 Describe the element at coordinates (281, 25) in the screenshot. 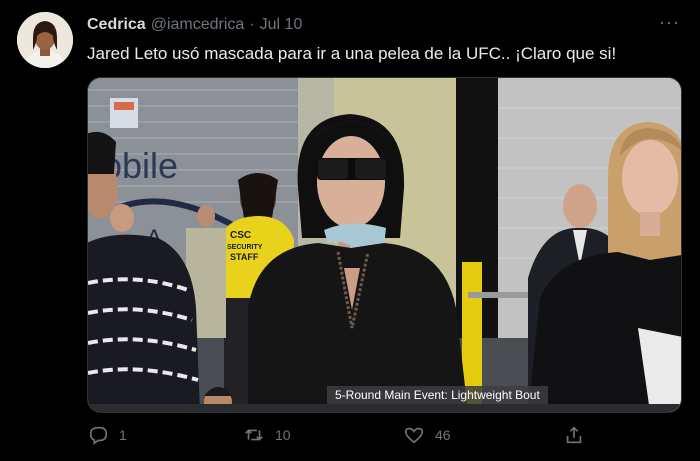

I see `tweet-date: Jul 10` at that location.